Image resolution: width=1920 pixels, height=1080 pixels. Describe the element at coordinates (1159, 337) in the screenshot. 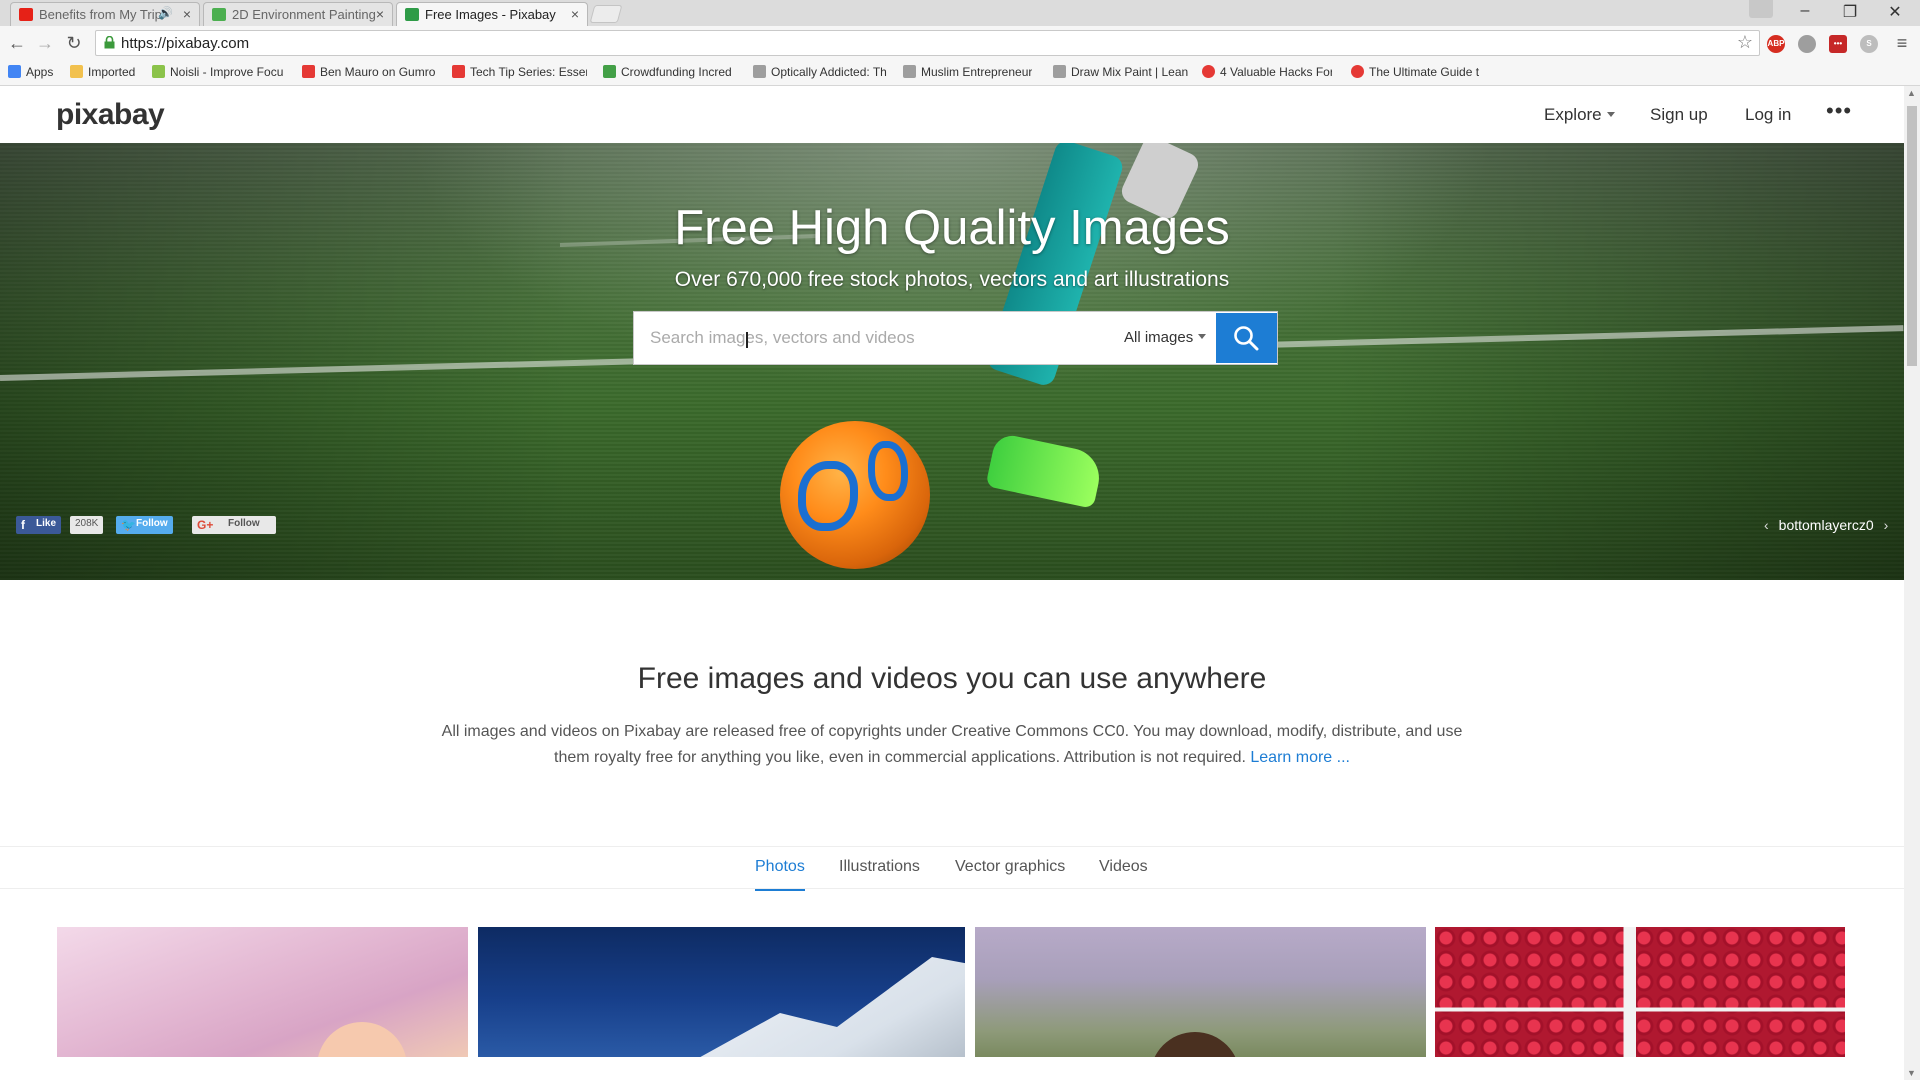

I see `search-type-label: All images` at that location.